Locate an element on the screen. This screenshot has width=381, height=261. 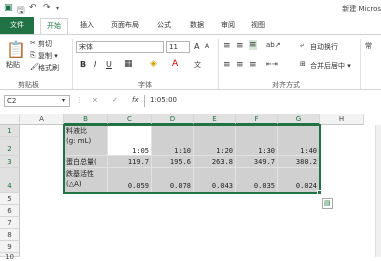
shrink-font-button: A is located at coordinates (207, 46).